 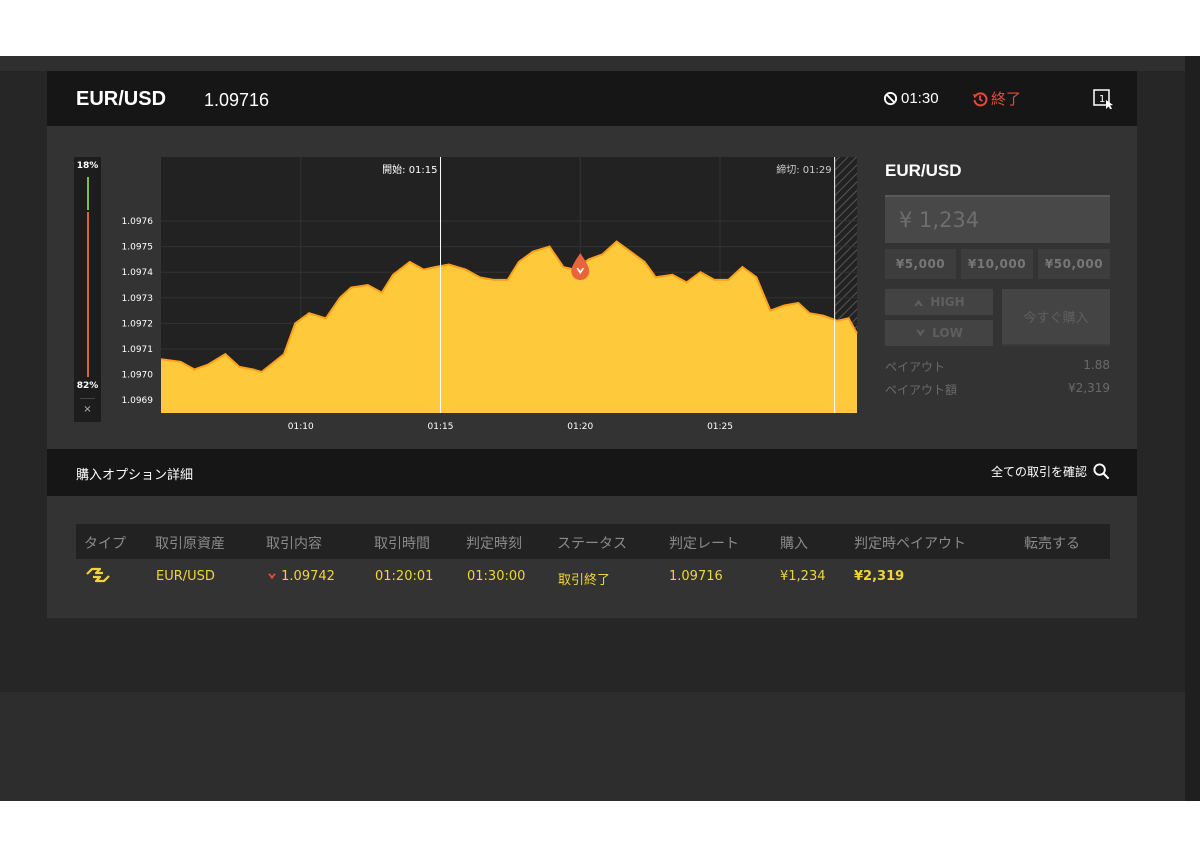 I want to click on sentiment-gauge: 18% 82% ×, so click(x=87, y=289).